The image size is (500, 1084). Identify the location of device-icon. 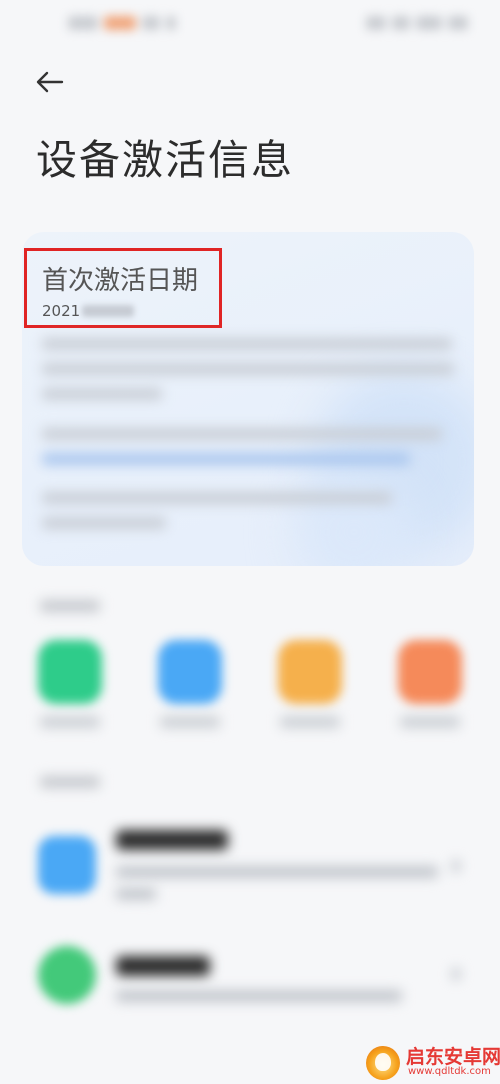
(67, 975).